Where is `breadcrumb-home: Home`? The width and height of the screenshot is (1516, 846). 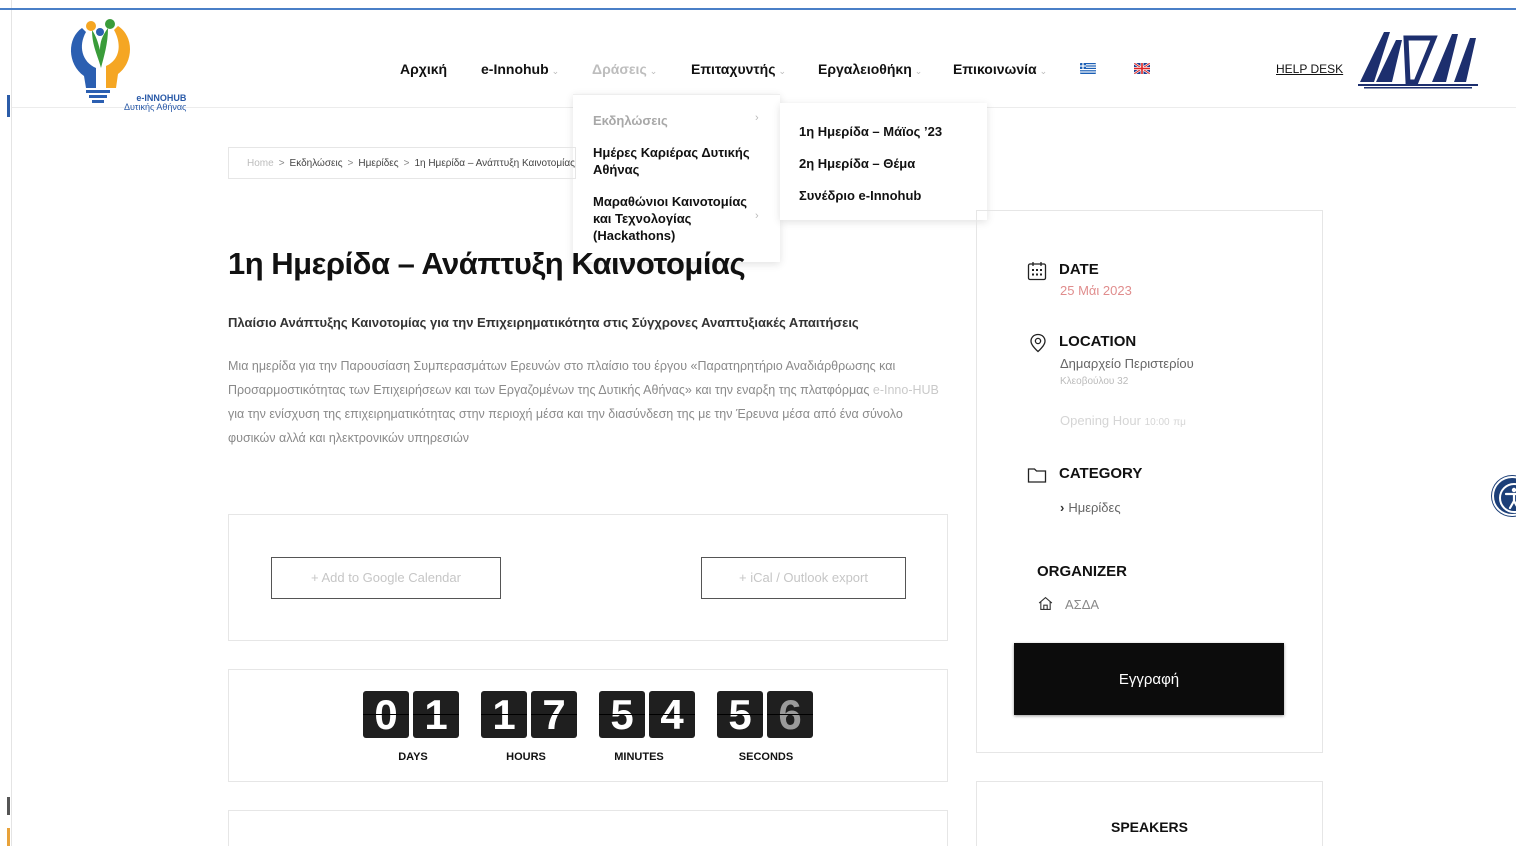 breadcrumb-home: Home is located at coordinates (260, 163).